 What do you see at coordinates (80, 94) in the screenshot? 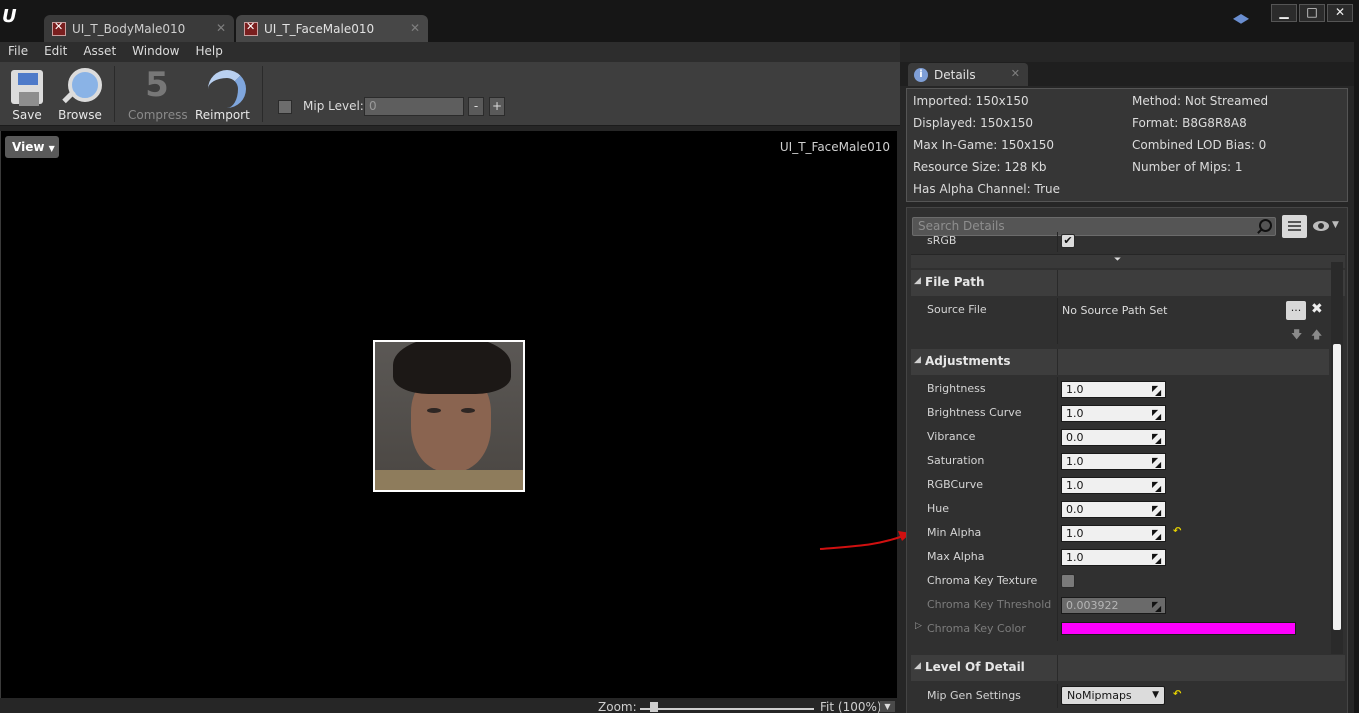
I see `browse-button: Browse` at bounding box center [80, 94].